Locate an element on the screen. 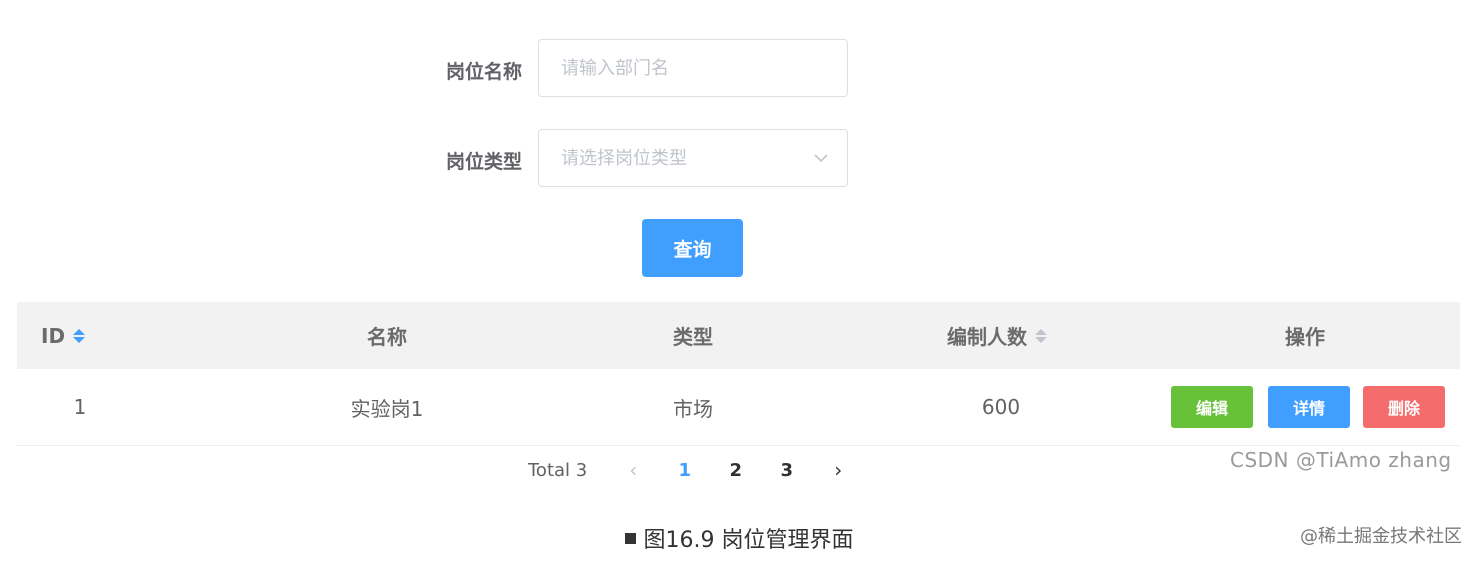 The height and width of the screenshot is (562, 1478). page-number: 2 is located at coordinates (735, 470).